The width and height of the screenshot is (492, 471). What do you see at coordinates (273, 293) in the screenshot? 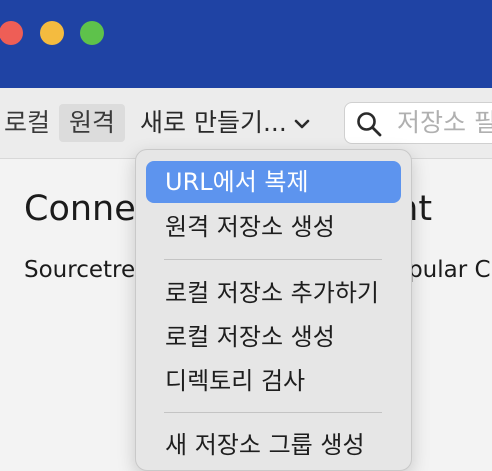
I see `menu-item-add-local-repository: 로컬 저장소 추가하기` at bounding box center [273, 293].